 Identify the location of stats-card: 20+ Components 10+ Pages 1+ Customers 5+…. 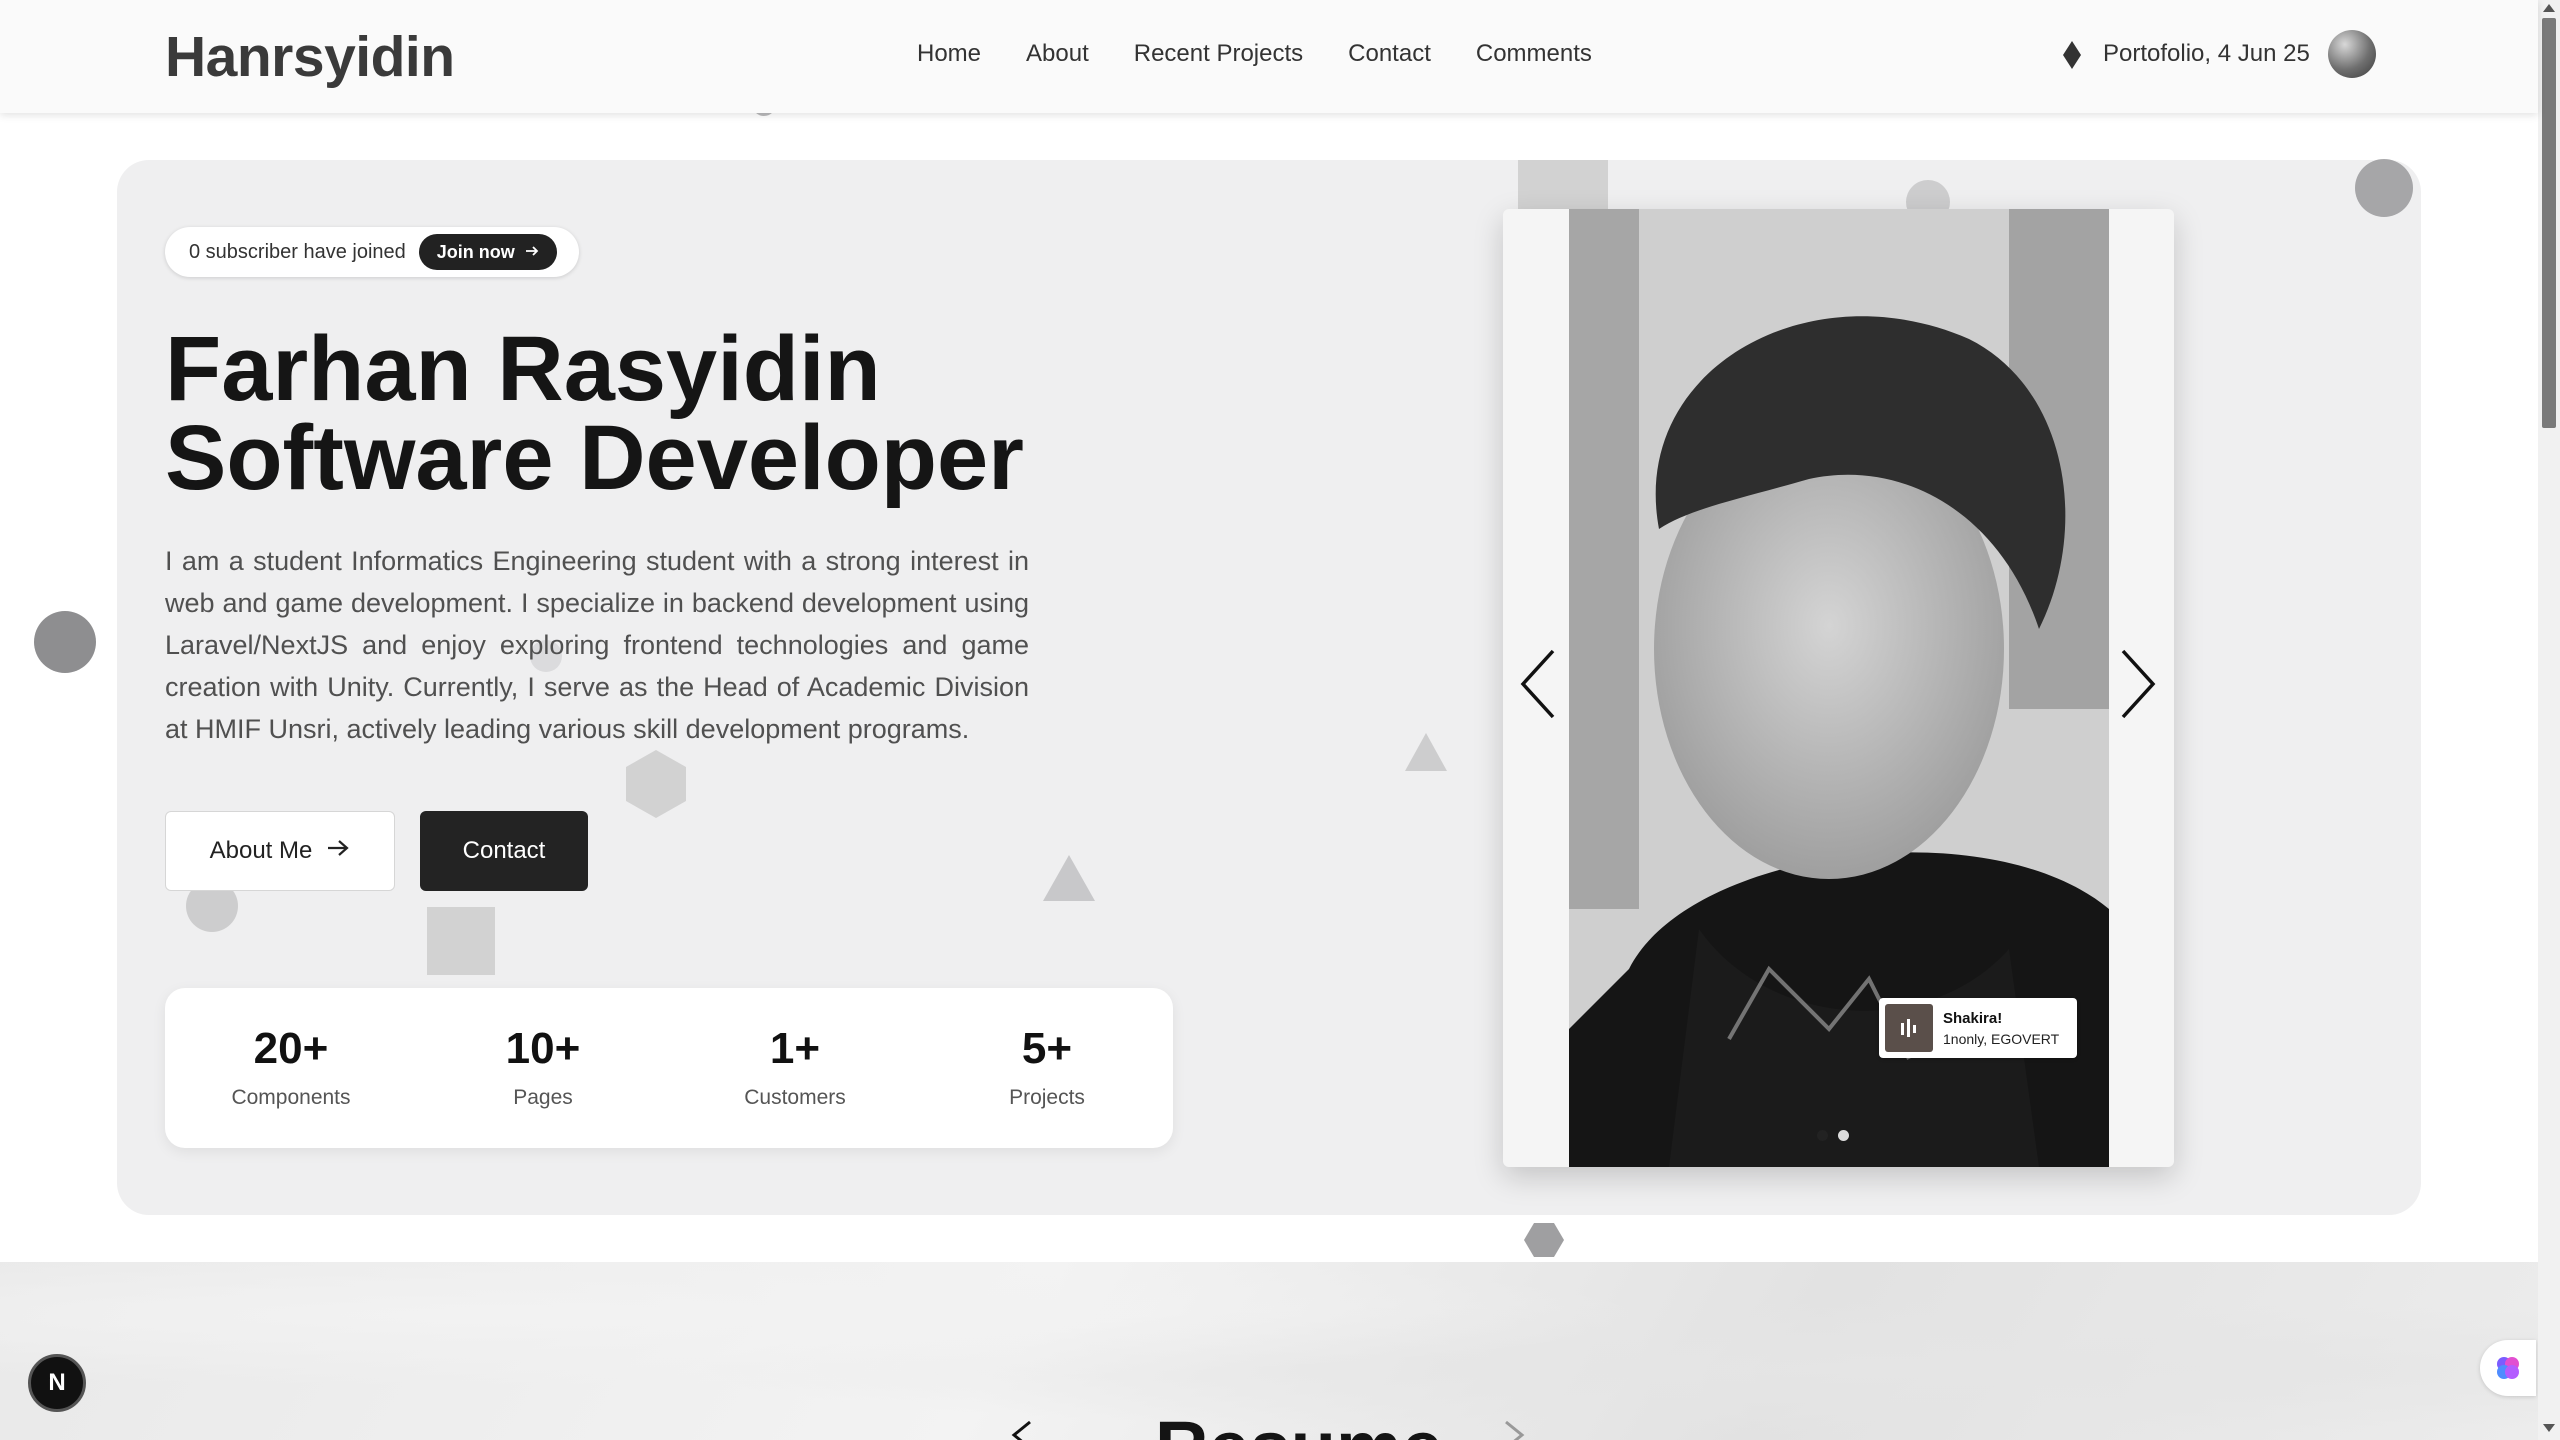
(669, 1068).